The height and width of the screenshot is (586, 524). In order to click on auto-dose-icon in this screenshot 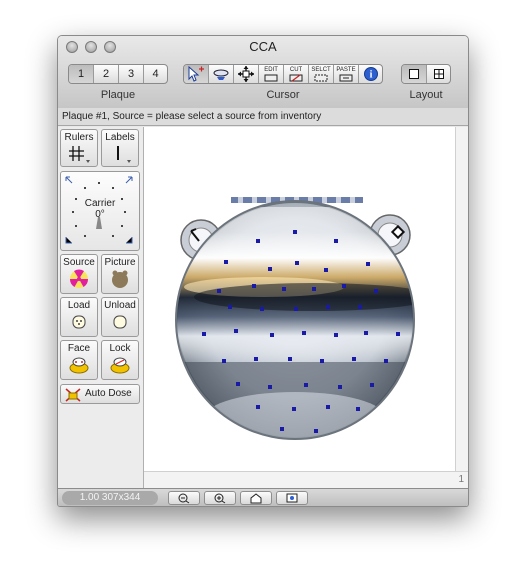, I will do `click(73, 395)`.